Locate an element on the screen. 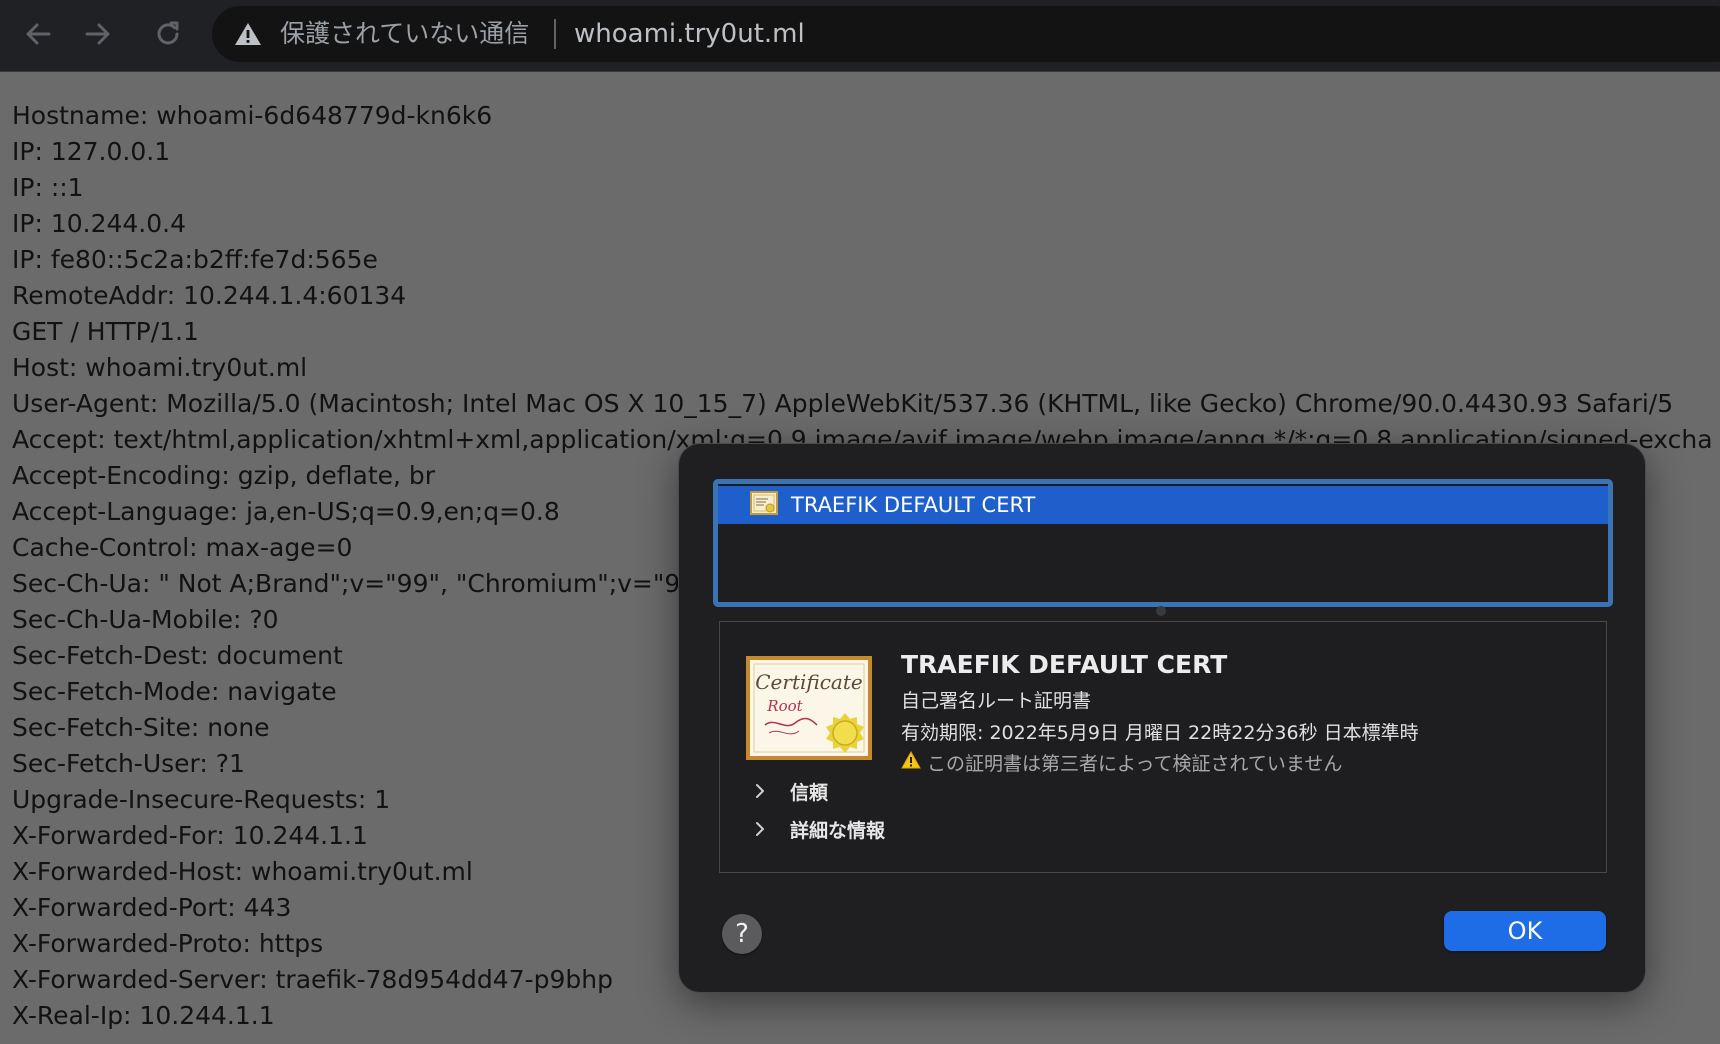  certificate-expiry: 有効期限: 2022年5月9日 月曜日 22時22分36秒 日本標準時 is located at coordinates (1160, 733).